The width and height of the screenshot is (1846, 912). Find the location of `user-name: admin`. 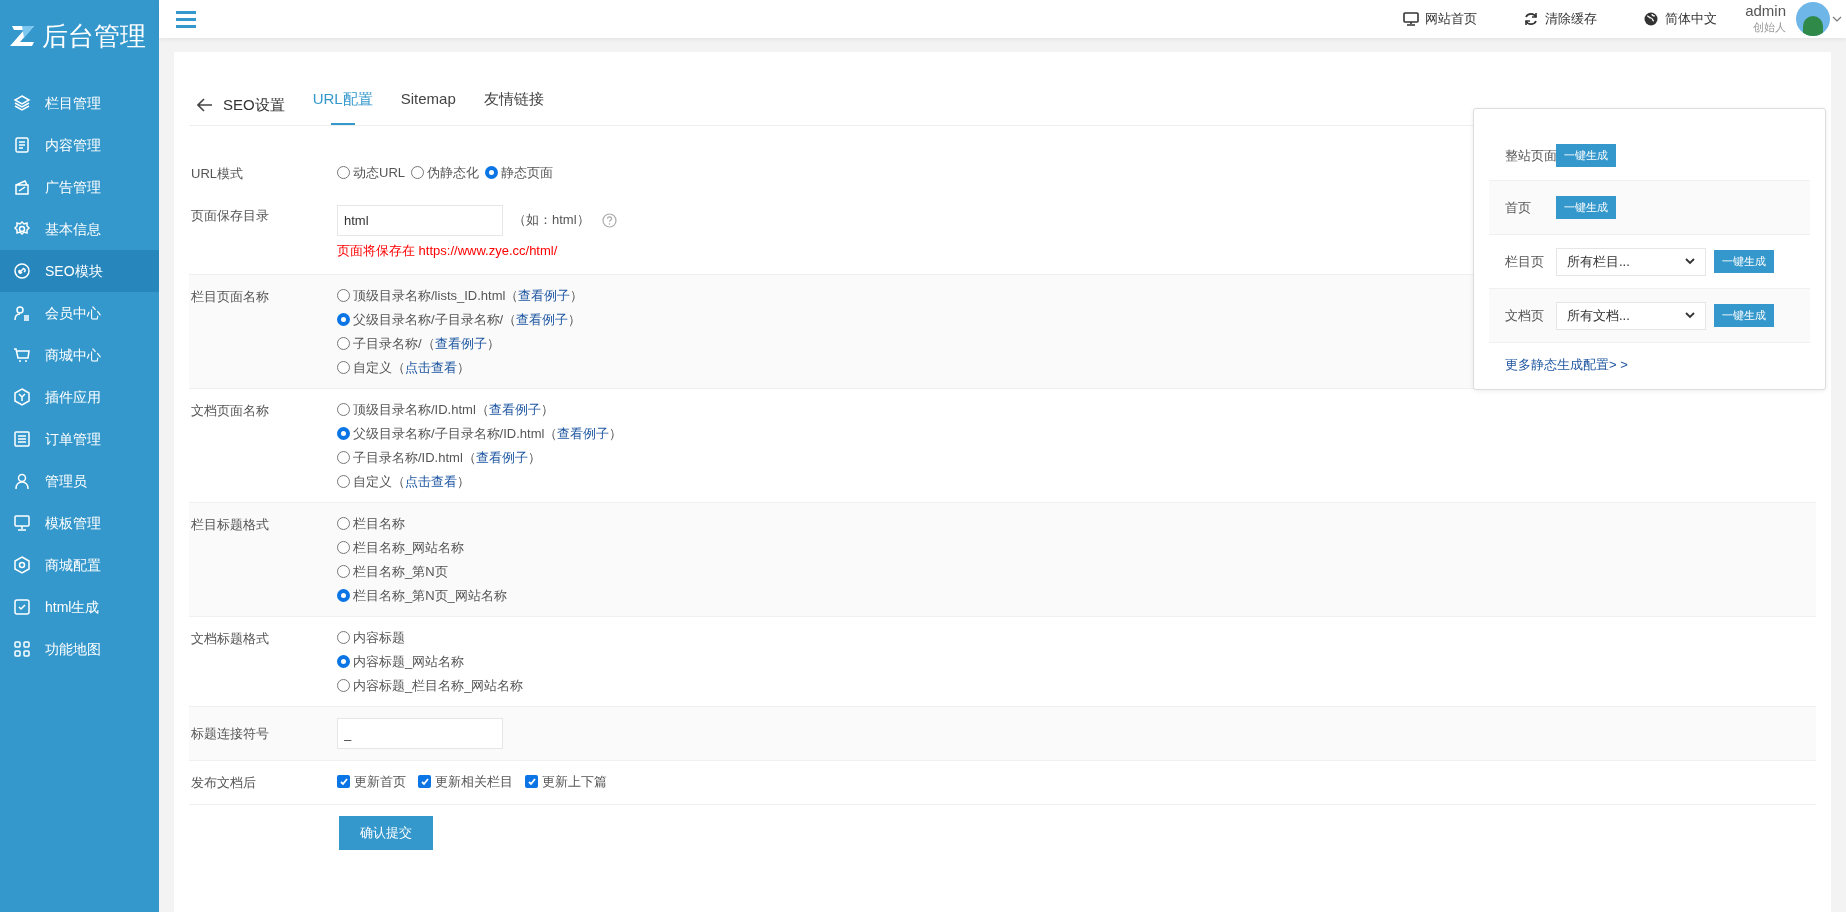

user-name: admin is located at coordinates (1765, 11).